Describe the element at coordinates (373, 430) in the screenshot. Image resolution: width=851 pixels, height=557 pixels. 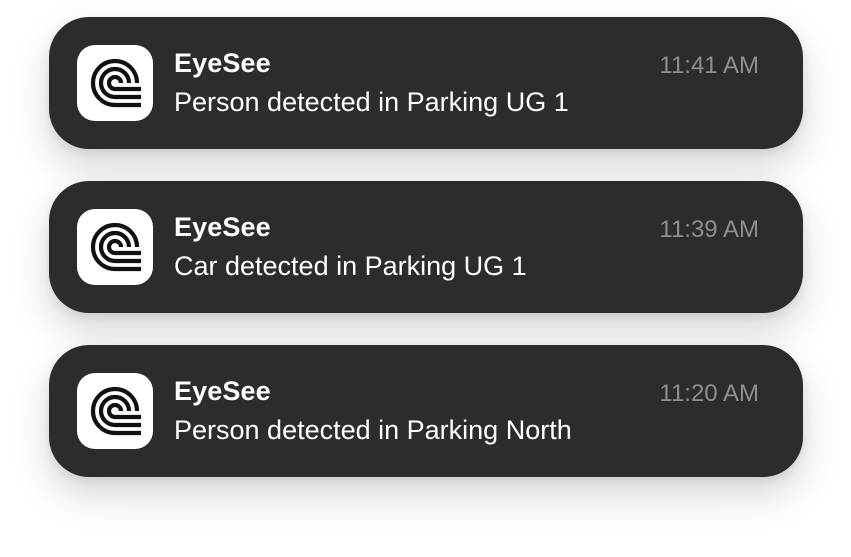
I see `notification-message: Person detected in Parking North` at that location.